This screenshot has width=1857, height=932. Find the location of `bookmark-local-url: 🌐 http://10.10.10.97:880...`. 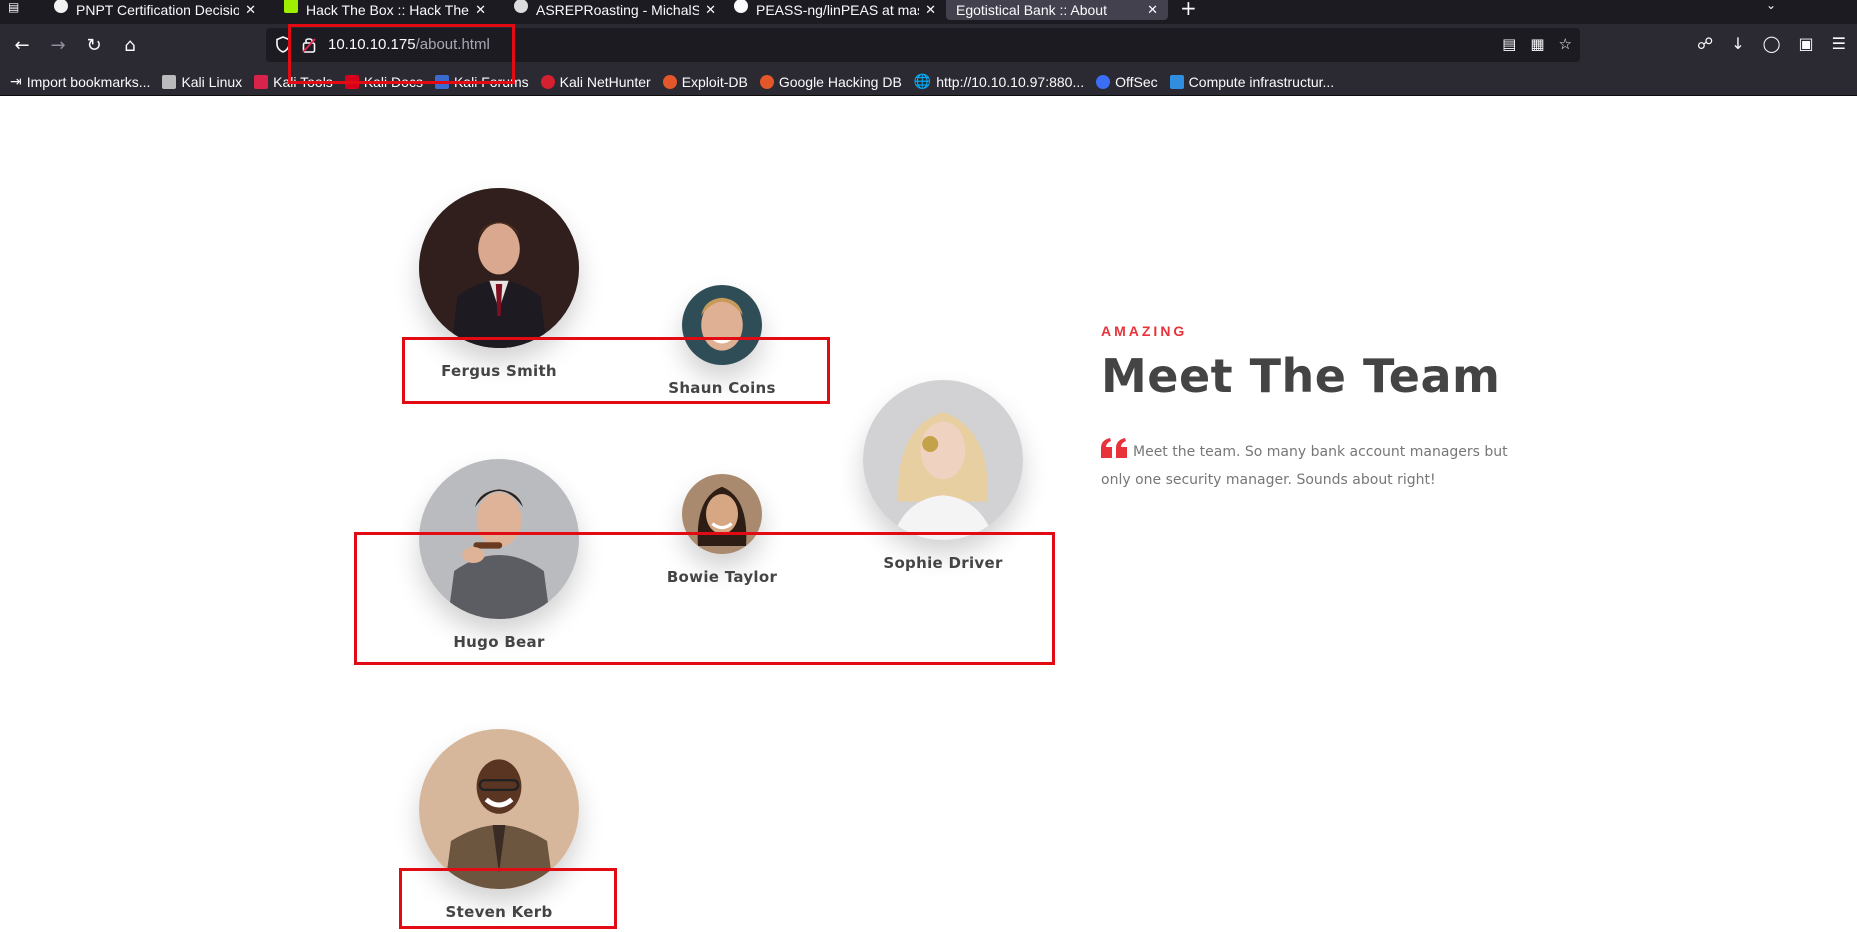

bookmark-local-url: 🌐 http://10.10.10.97:880... is located at coordinates (999, 81).